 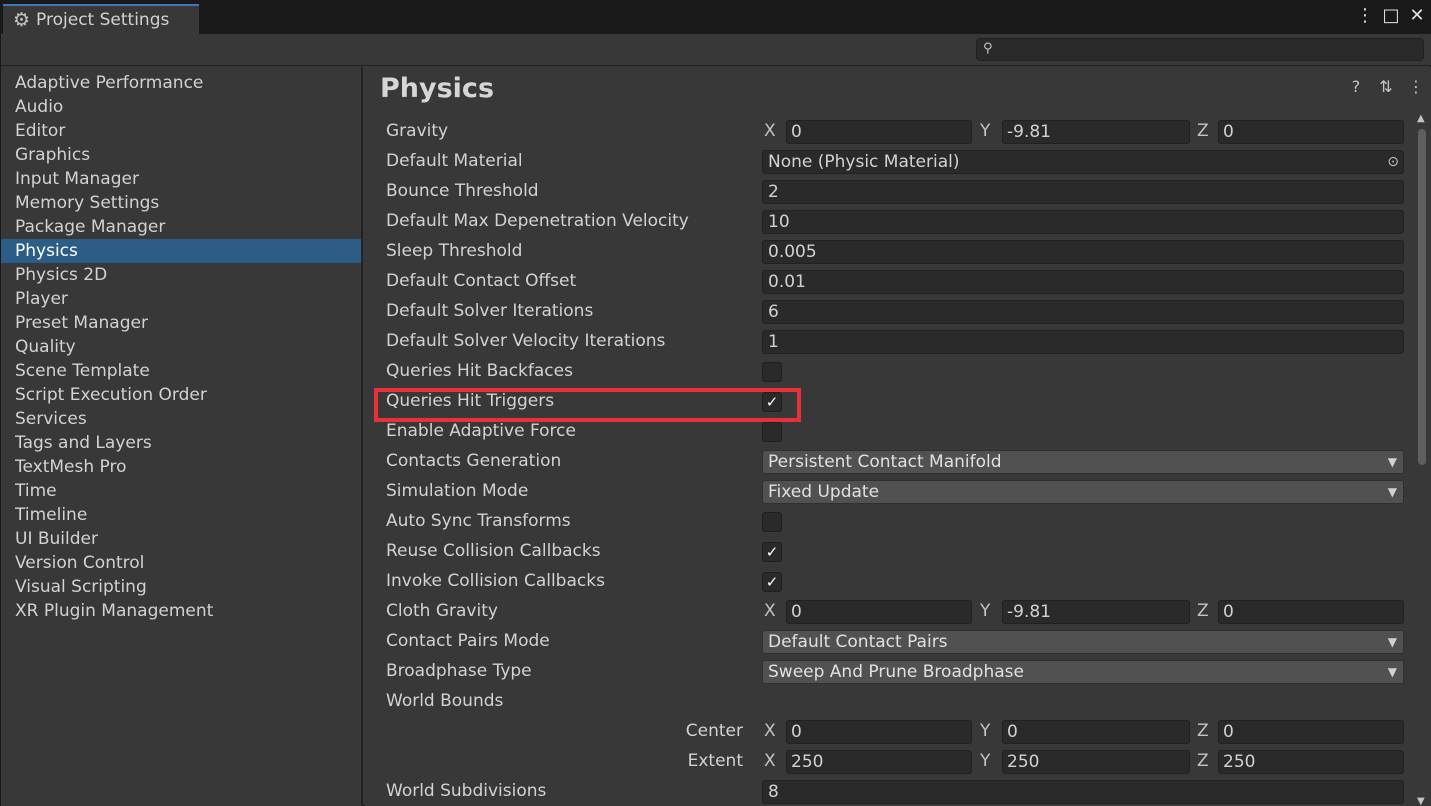 What do you see at coordinates (1311, 132) in the screenshot?
I see `gravity-z-field: 0` at bounding box center [1311, 132].